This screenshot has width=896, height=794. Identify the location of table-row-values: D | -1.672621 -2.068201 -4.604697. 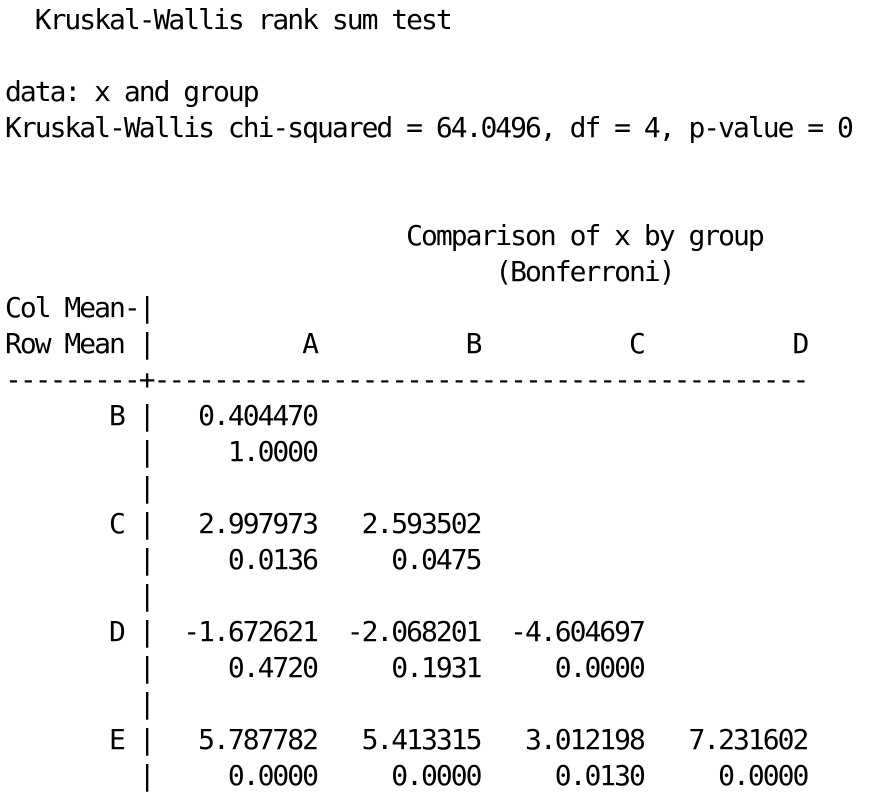
(325, 631).